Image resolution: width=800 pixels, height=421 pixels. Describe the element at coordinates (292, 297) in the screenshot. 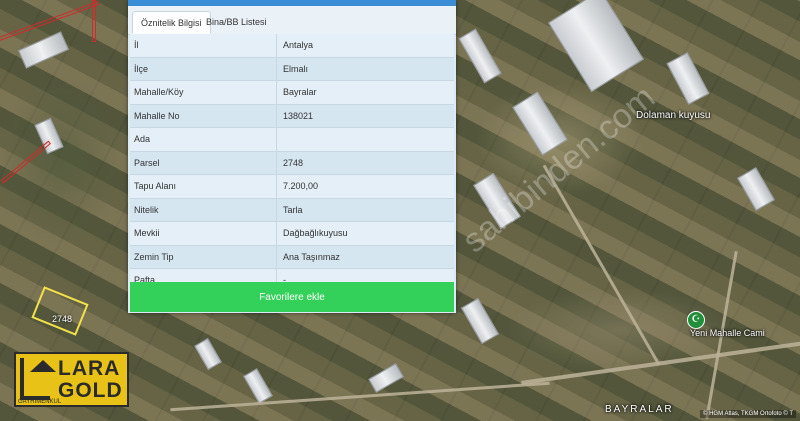

I see `add-to-favorites-button: Favorilere ekle` at that location.